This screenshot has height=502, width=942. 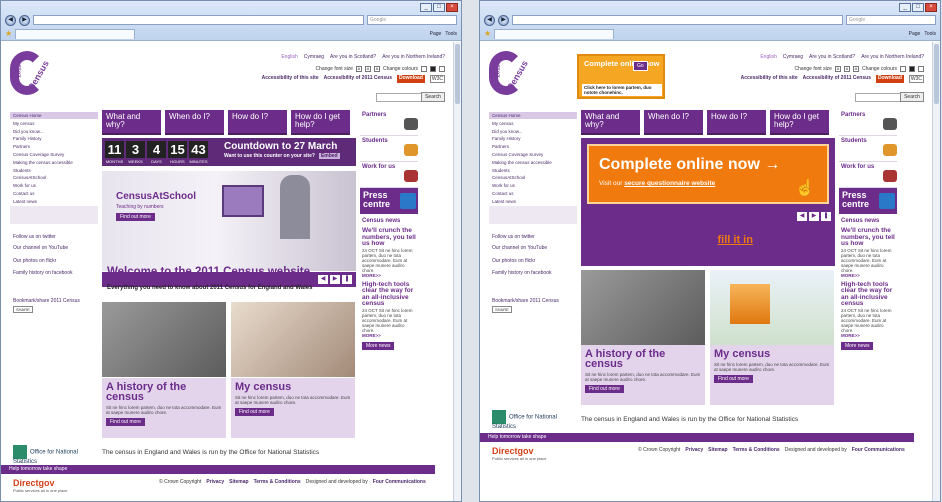 I want to click on news2-more: MORE>>, so click(x=389, y=335).